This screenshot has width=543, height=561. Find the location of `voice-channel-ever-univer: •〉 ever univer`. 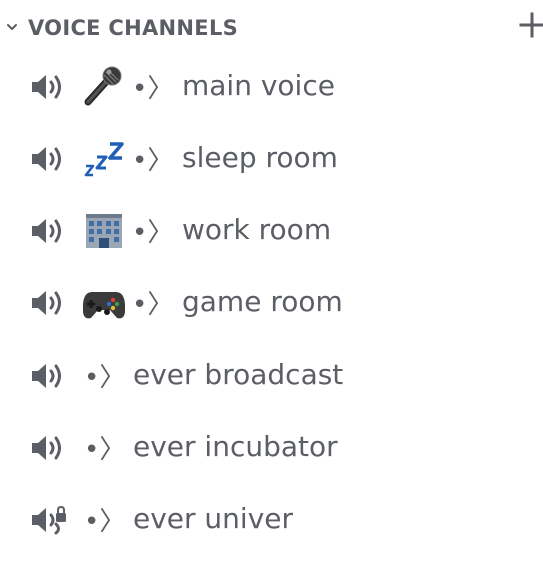

voice-channel-ever-univer: •〉 ever univer is located at coordinates (271, 519).